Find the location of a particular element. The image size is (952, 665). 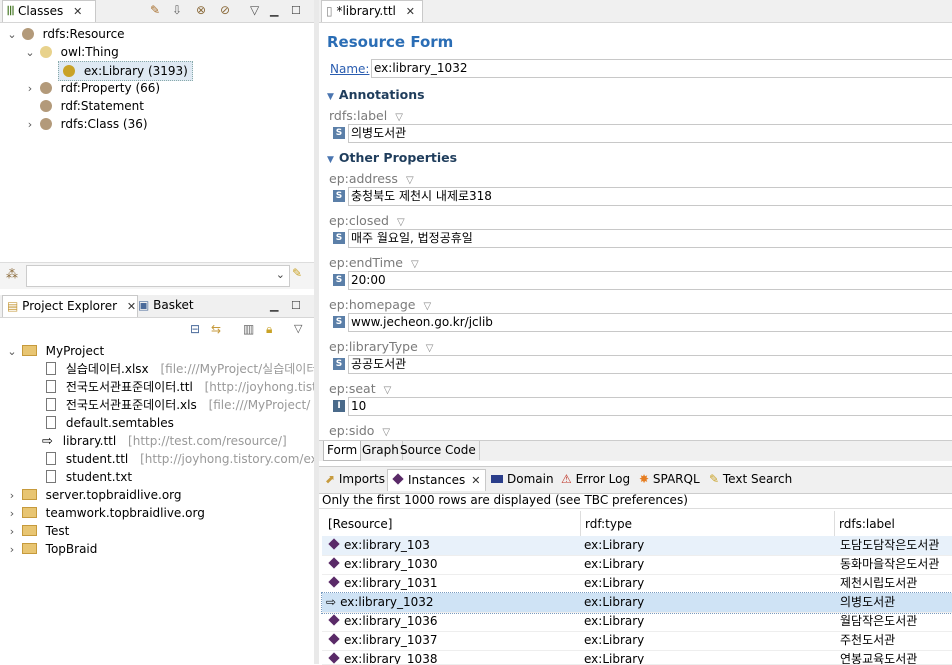

name-field: ex:library_1032 is located at coordinates (661, 68).